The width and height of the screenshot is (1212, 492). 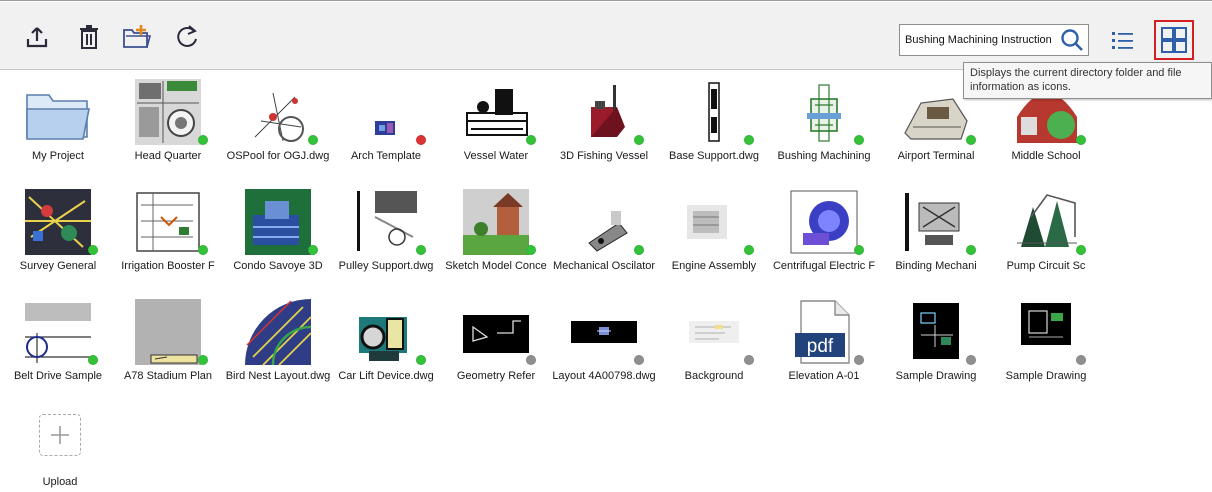 I want to click on file-label: Layout 4A00798.dwg, so click(x=604, y=376).